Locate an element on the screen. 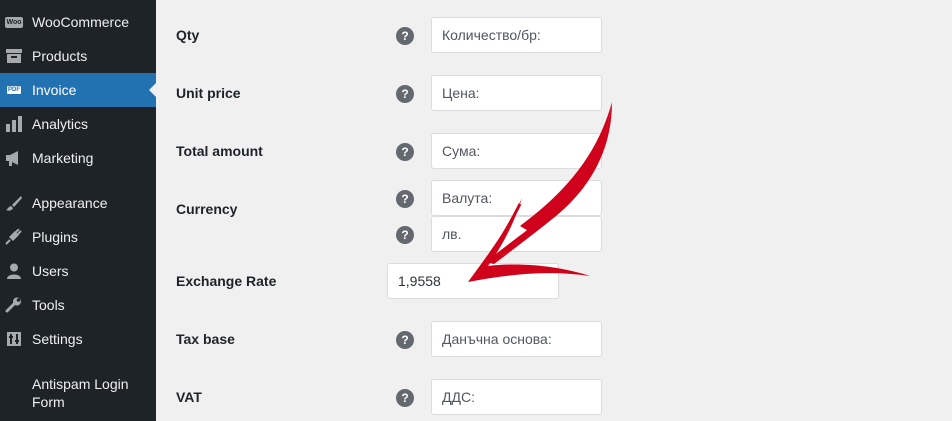 The image size is (952, 421). sidebar-item-label: WooCommerce is located at coordinates (80, 22).